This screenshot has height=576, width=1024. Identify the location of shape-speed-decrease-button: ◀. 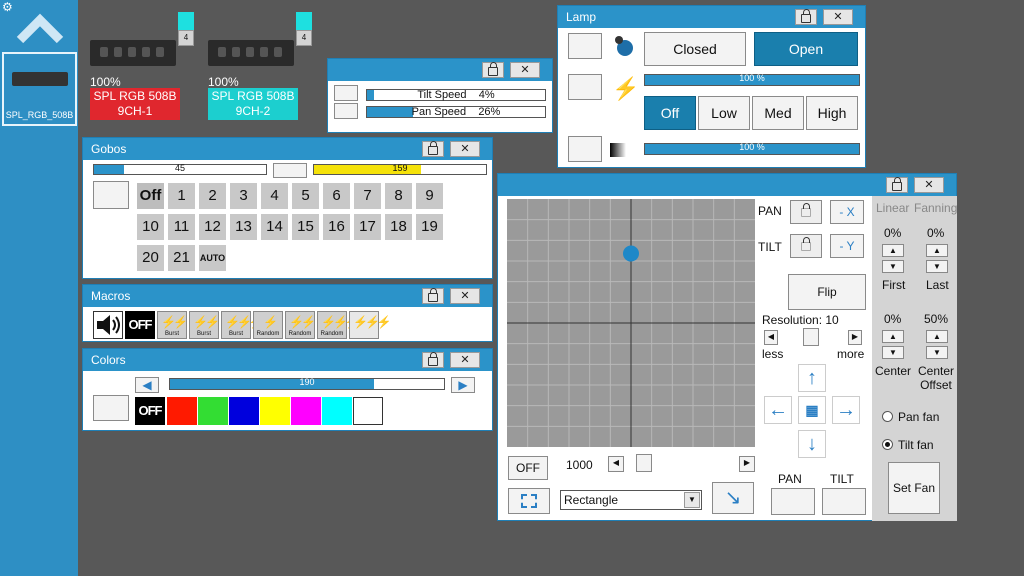
(616, 464).